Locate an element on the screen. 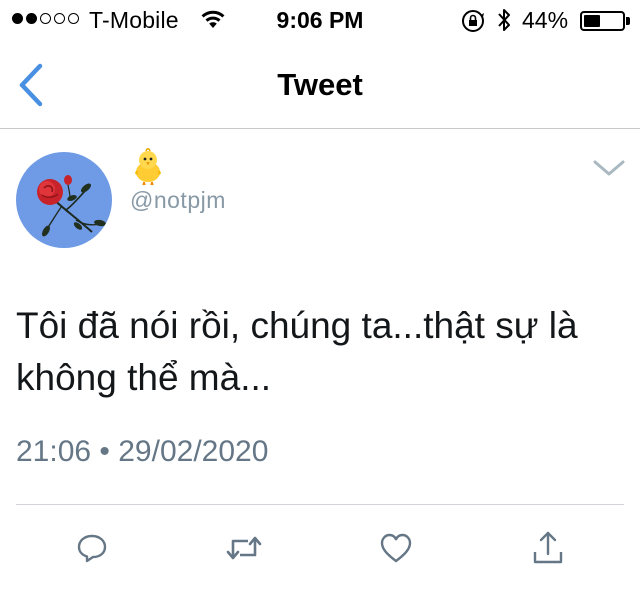  reply-button is located at coordinates (92, 548).